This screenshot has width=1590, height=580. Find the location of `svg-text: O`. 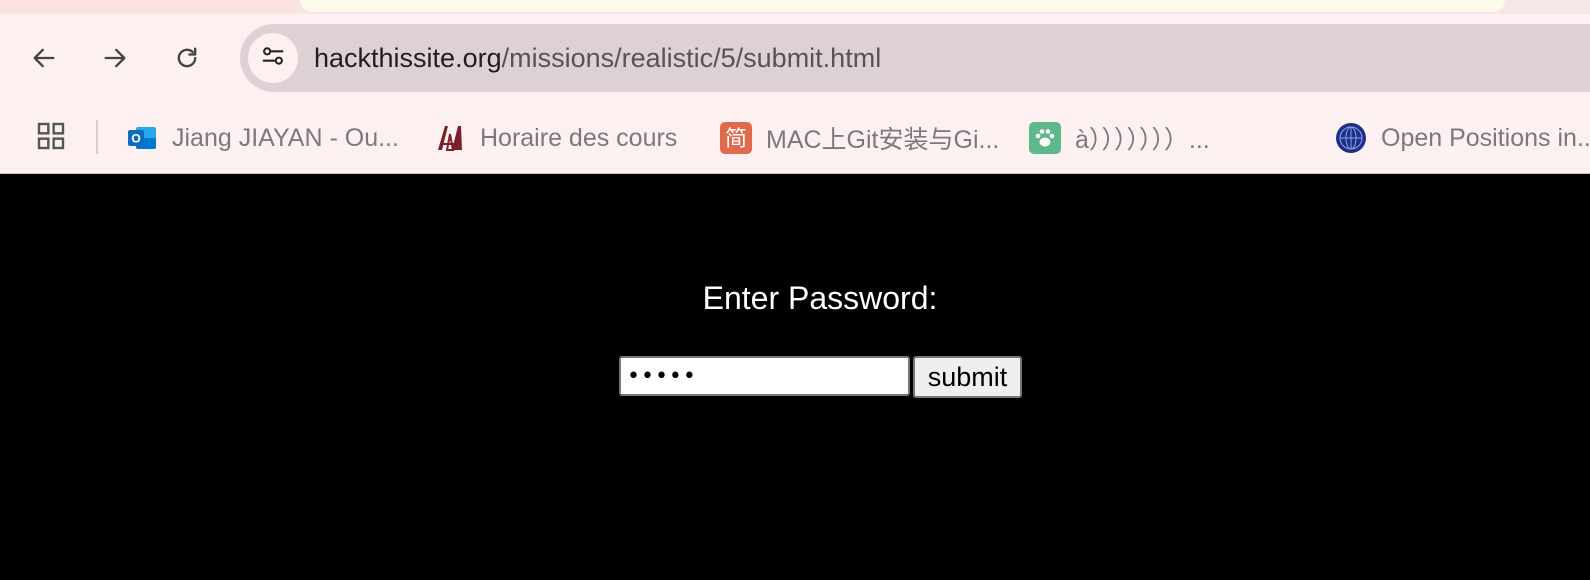

svg-text: O is located at coordinates (135, 139).